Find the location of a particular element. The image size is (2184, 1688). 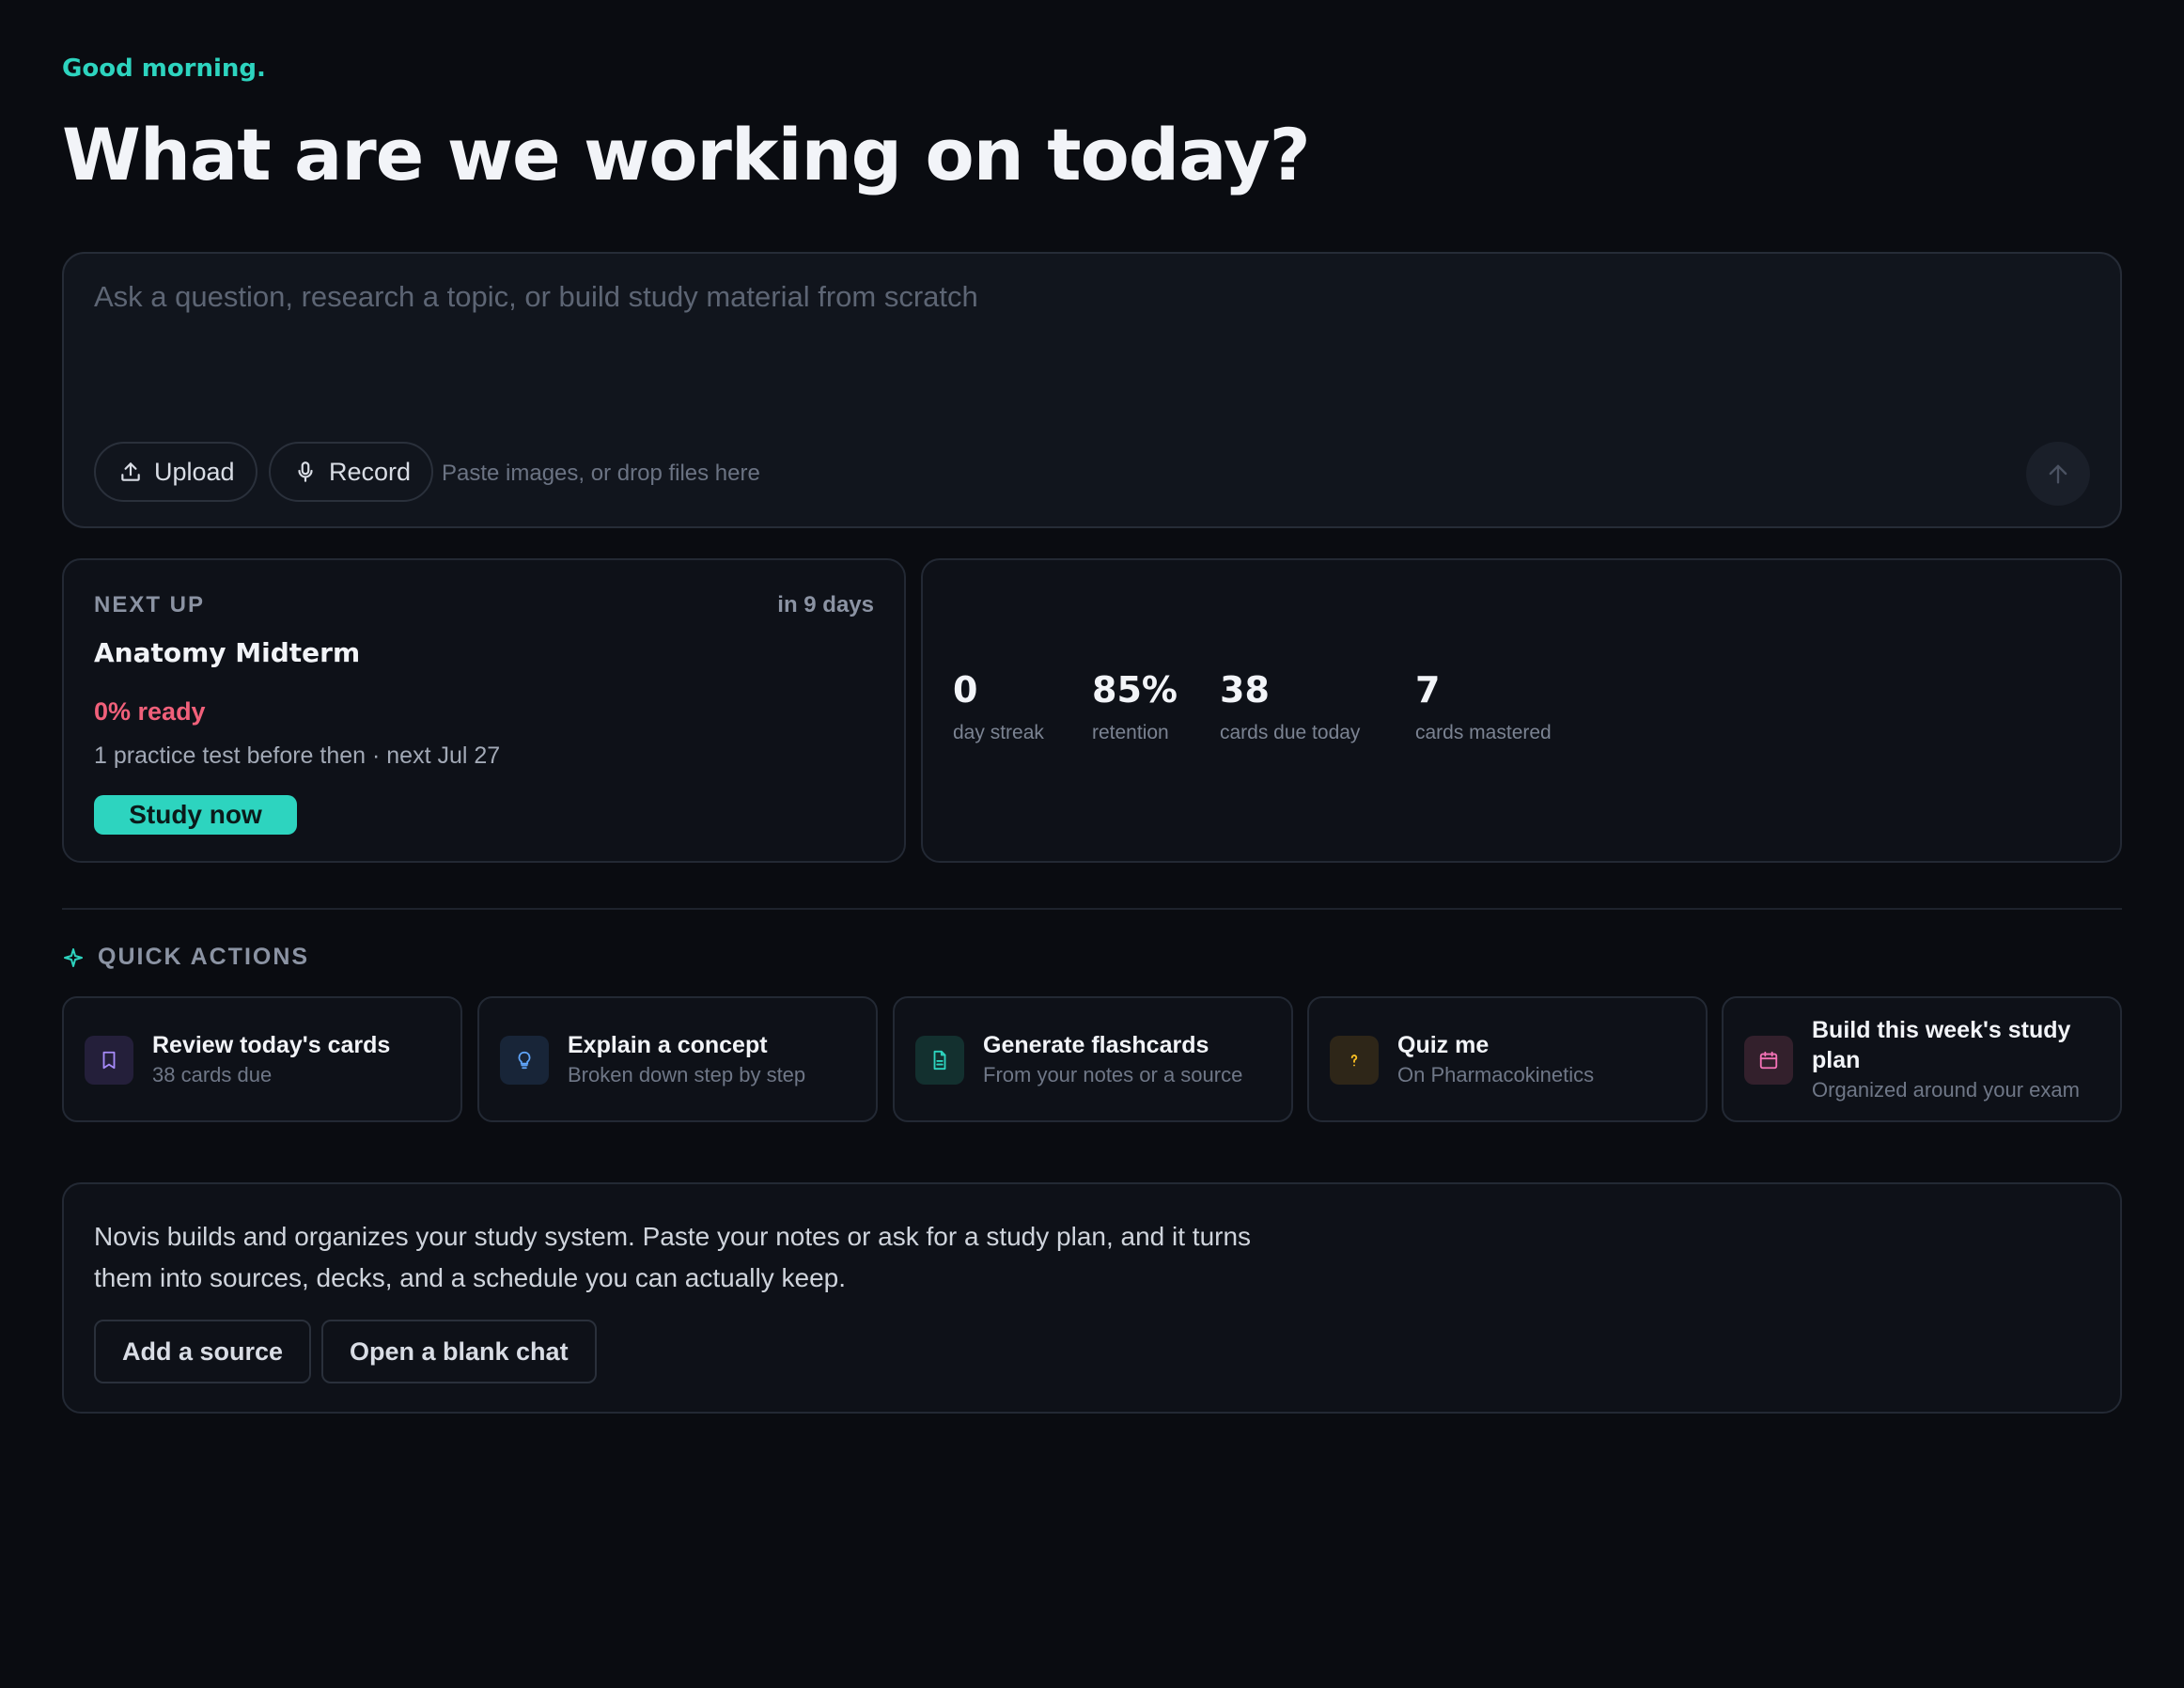

action-quiz-me: Quiz me On Pharmacokinetics is located at coordinates (1508, 1059).